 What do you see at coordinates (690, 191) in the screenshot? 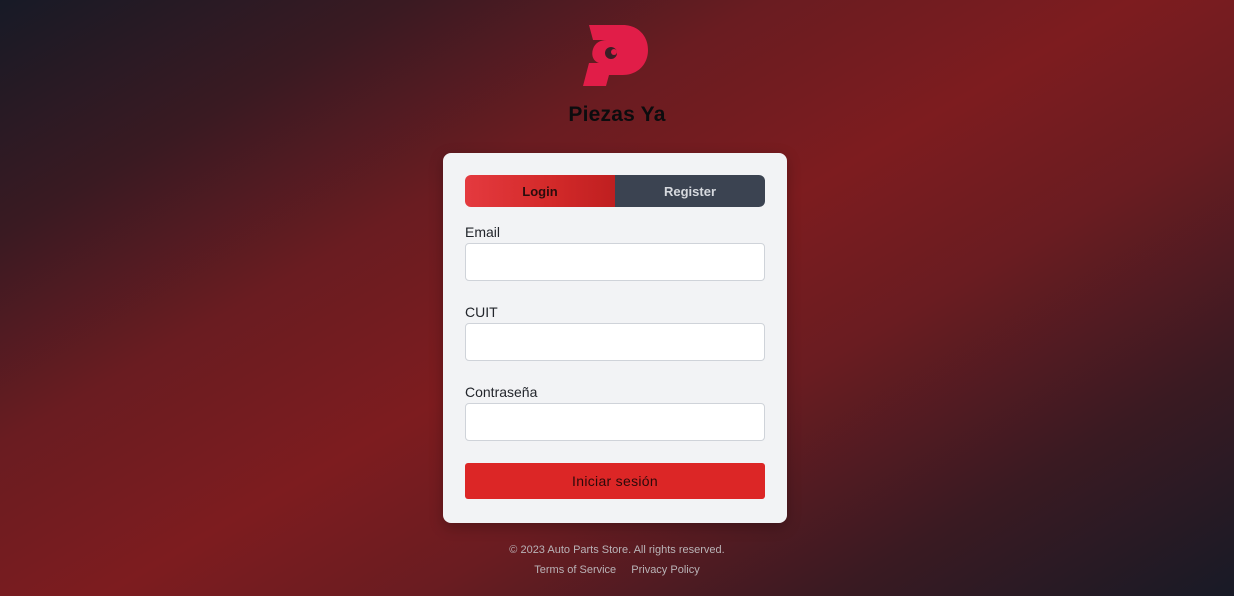
I see `tab-register: Register` at bounding box center [690, 191].